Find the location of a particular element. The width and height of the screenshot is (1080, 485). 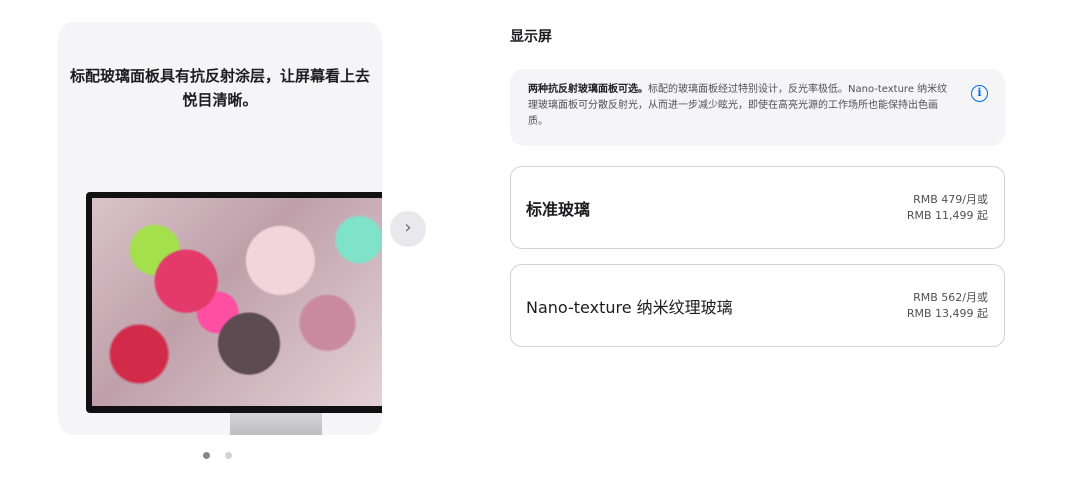

option-standard-glass: 标准玻璃 RMB 479/月或 RMB 11,499 起 is located at coordinates (757, 207).